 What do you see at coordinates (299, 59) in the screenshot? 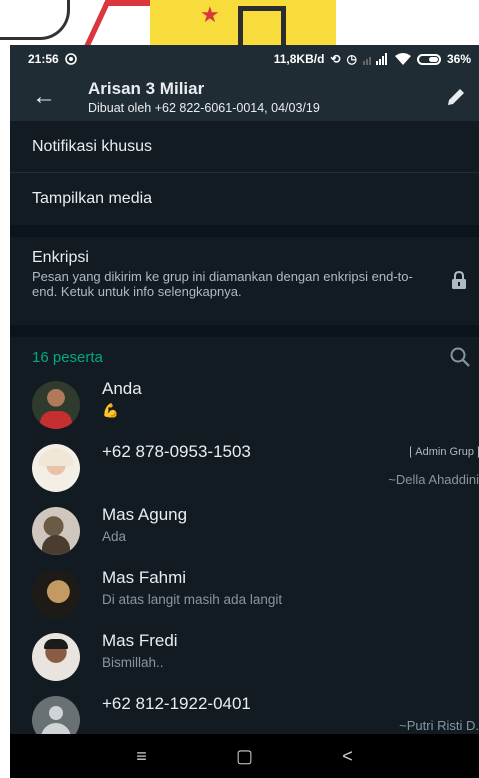
I see `network-speed: 11,8KB/d` at bounding box center [299, 59].